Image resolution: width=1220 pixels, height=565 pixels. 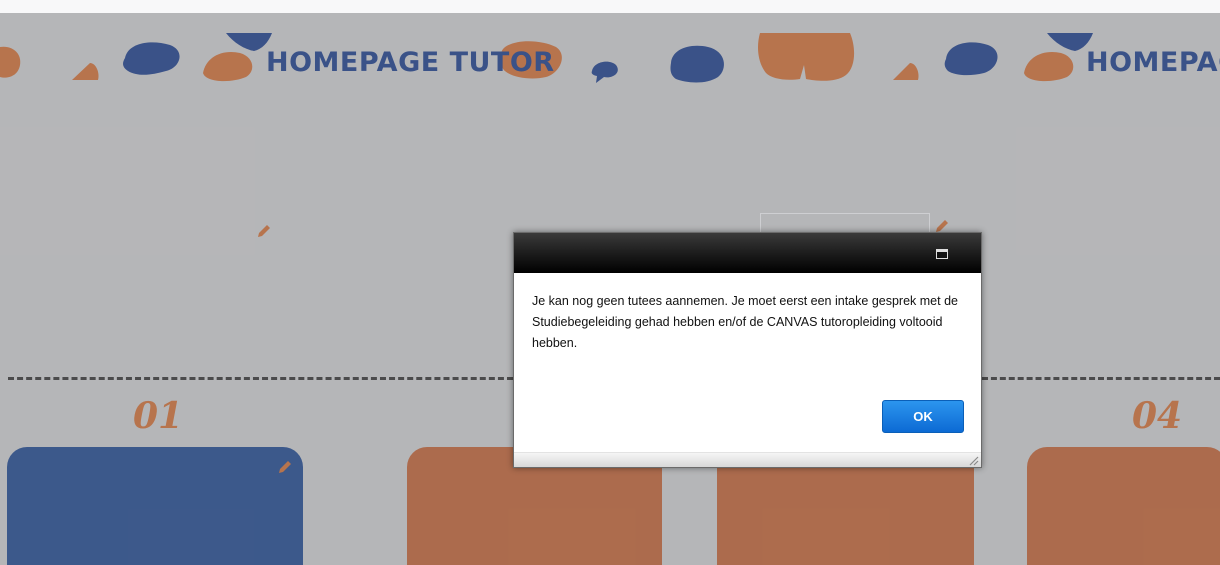 What do you see at coordinates (158, 416) in the screenshot?
I see `step-number-1: 01` at bounding box center [158, 416].